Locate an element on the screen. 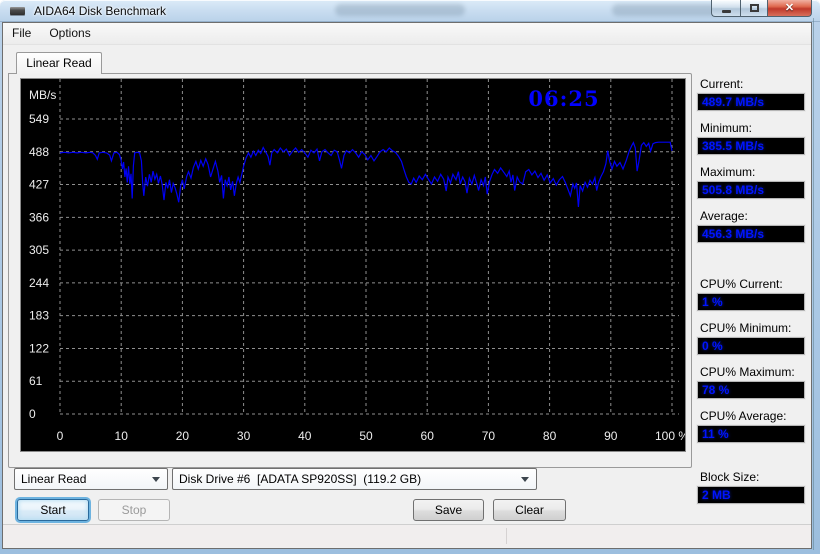  caption-buttons: ✕ is located at coordinates (761, 8).